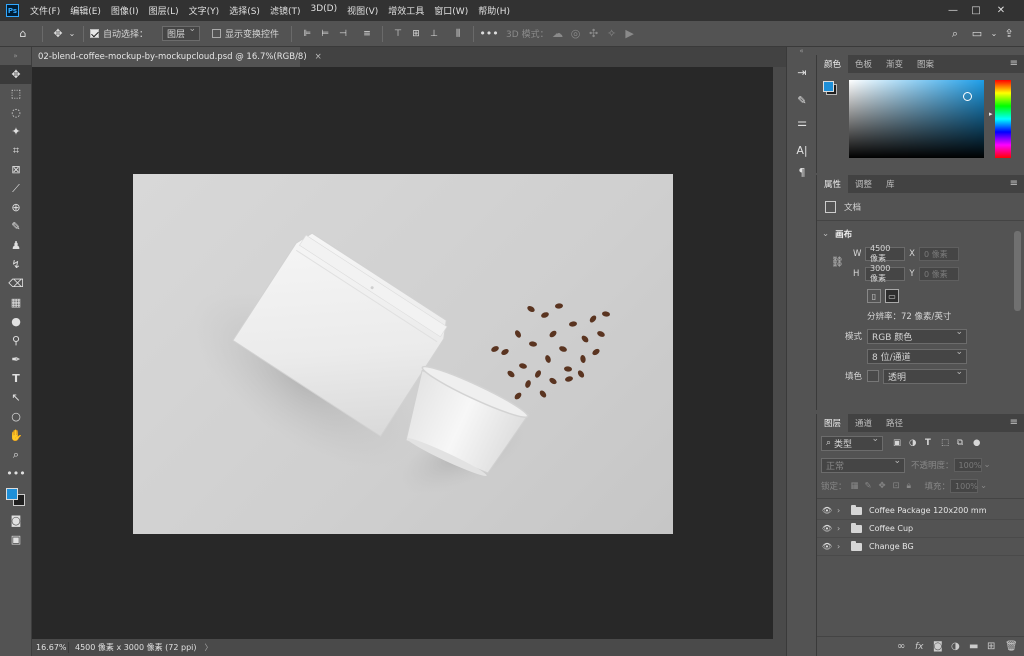 The image size is (1024, 656). What do you see at coordinates (204, 10) in the screenshot?
I see `menu-item-4: 文字(Y)` at bounding box center [204, 10].